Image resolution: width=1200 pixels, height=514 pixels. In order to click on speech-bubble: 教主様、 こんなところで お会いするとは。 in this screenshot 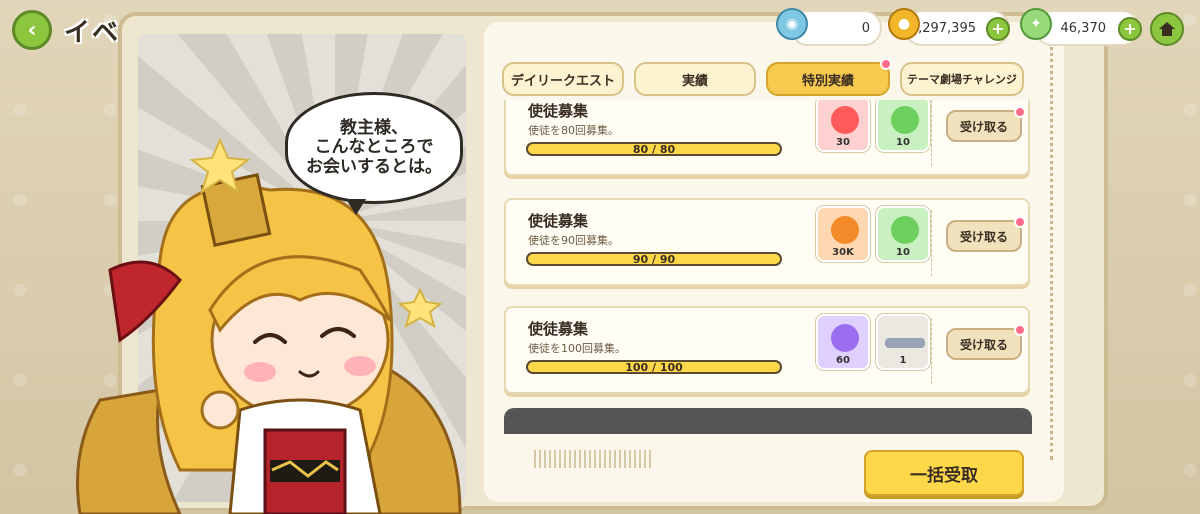, I will do `click(374, 153)`.